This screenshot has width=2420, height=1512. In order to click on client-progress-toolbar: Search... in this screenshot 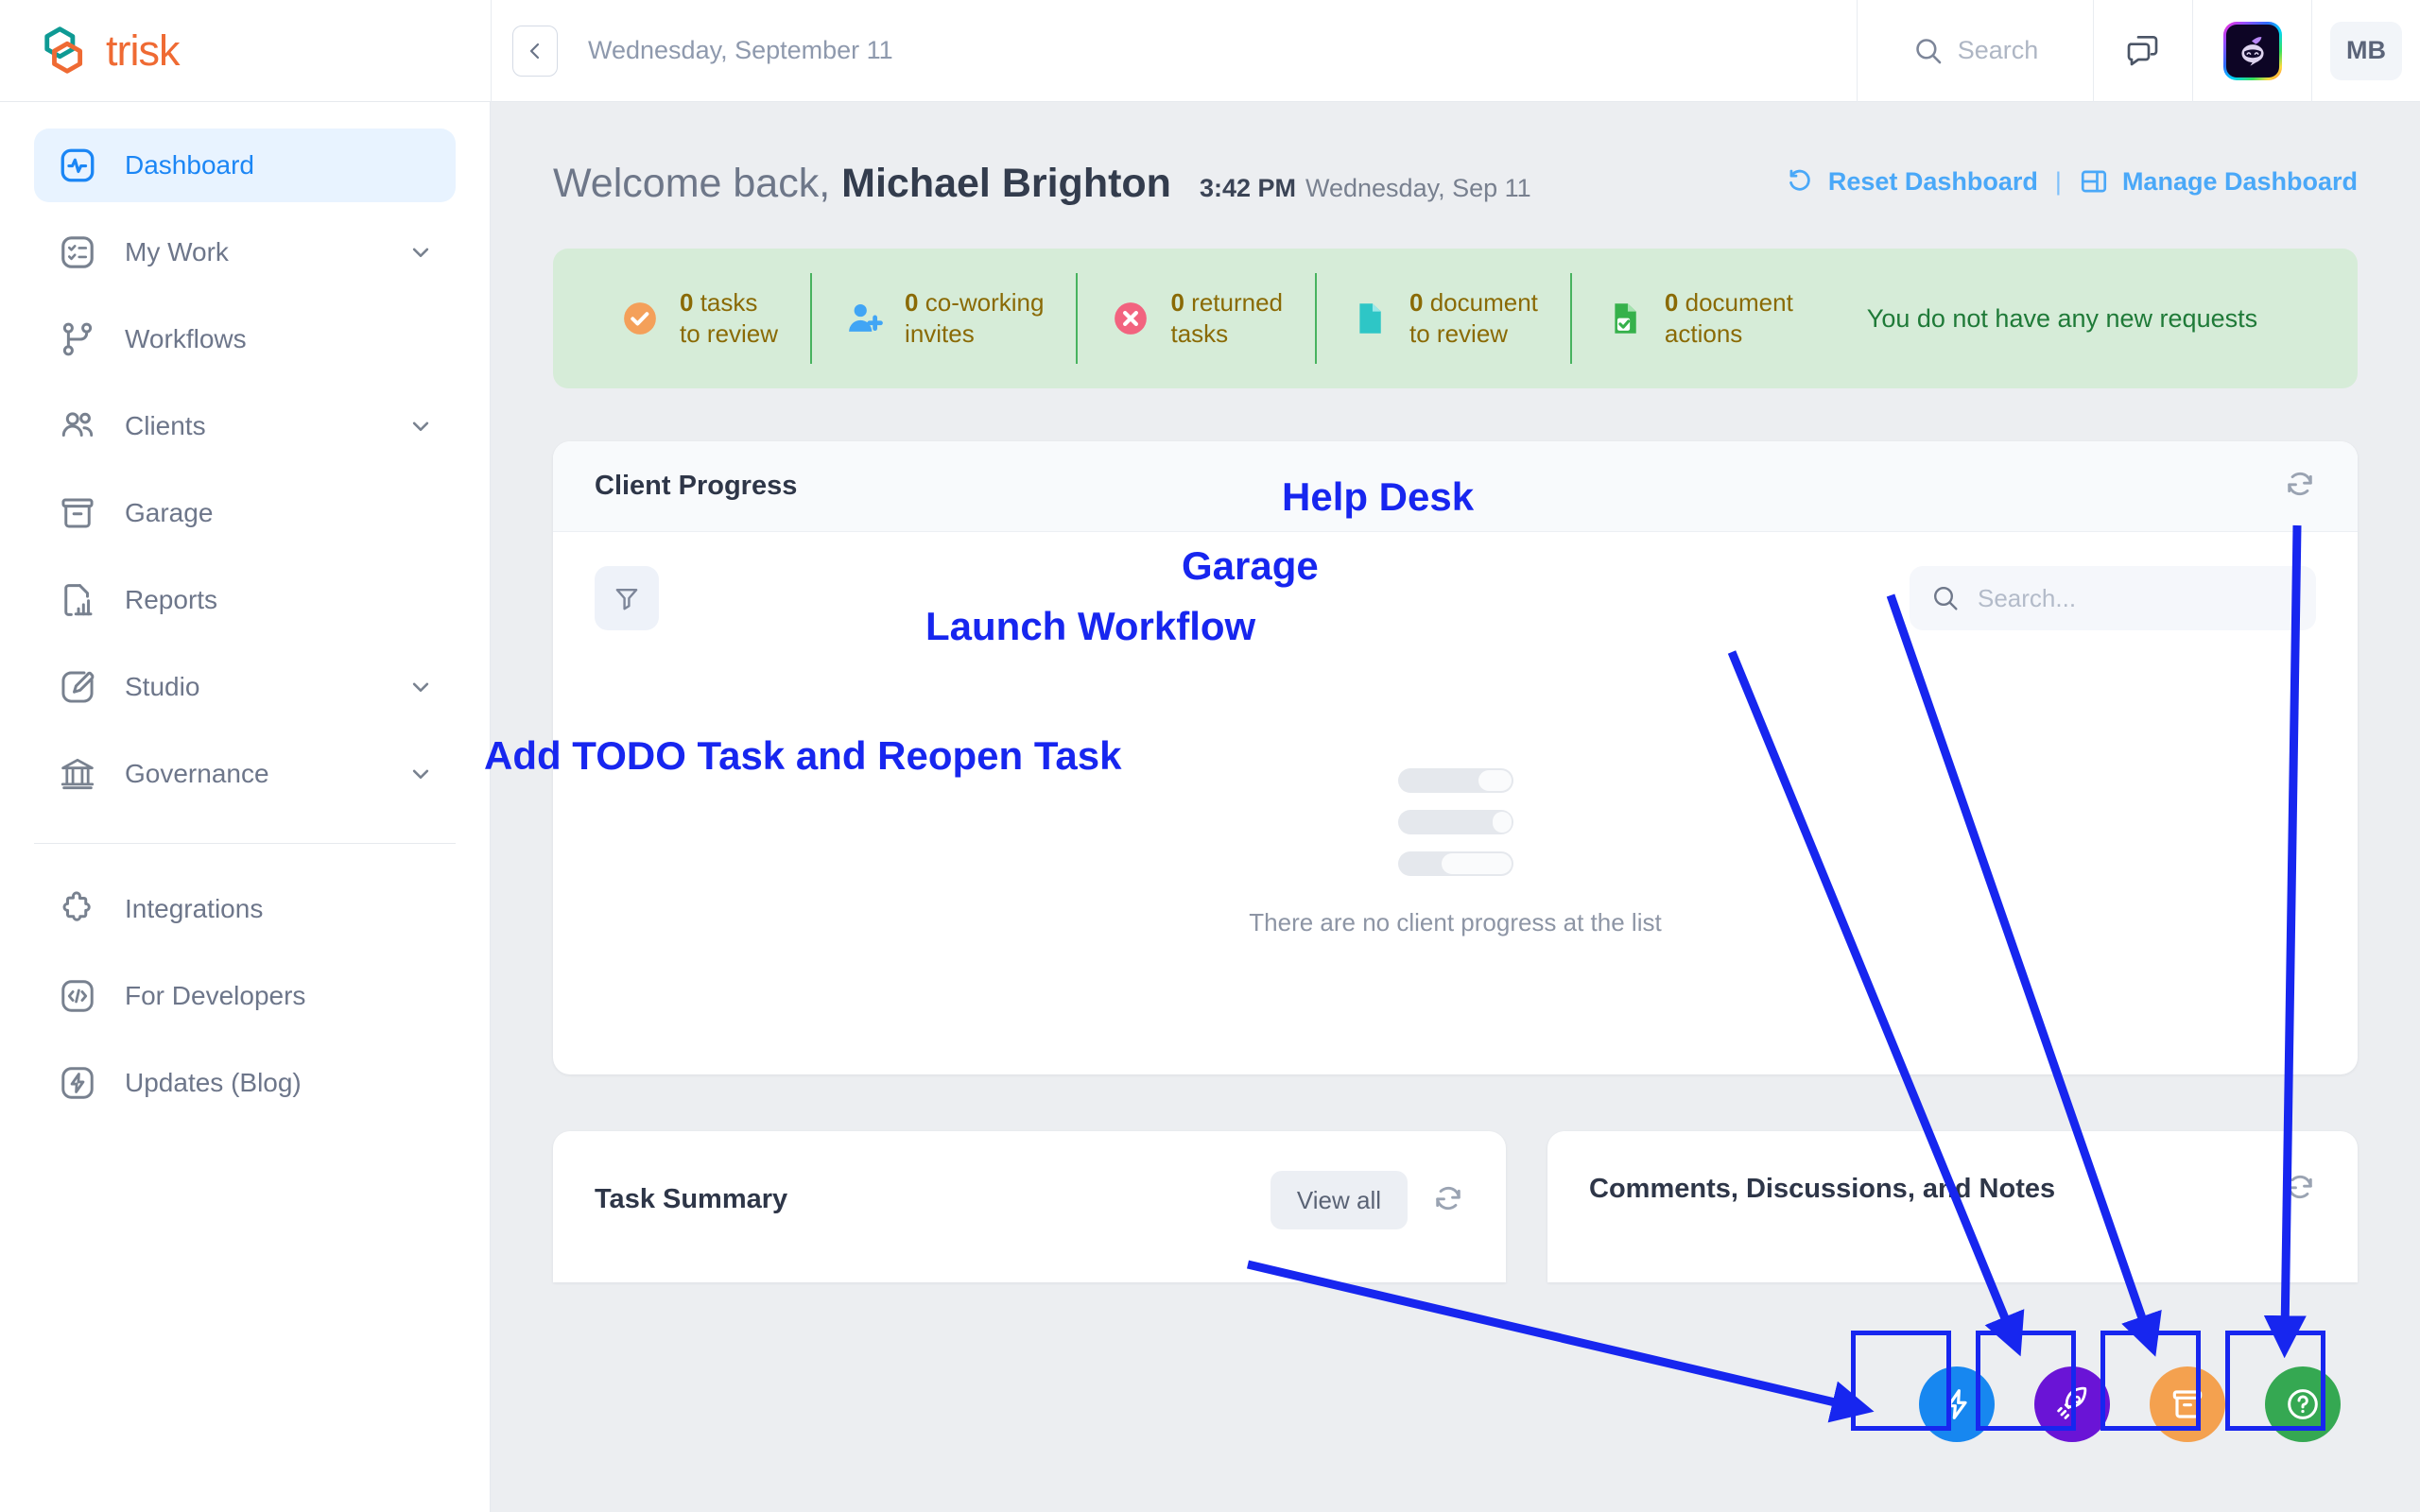, I will do `click(1455, 581)`.